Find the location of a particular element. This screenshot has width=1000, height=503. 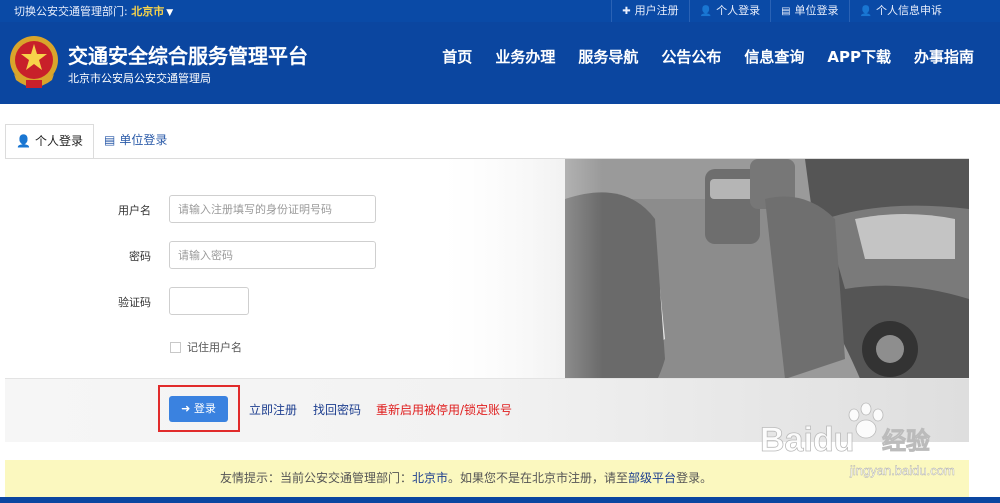

reactivate-account-link: 重新启用被停用/锁定账号 is located at coordinates (444, 409).